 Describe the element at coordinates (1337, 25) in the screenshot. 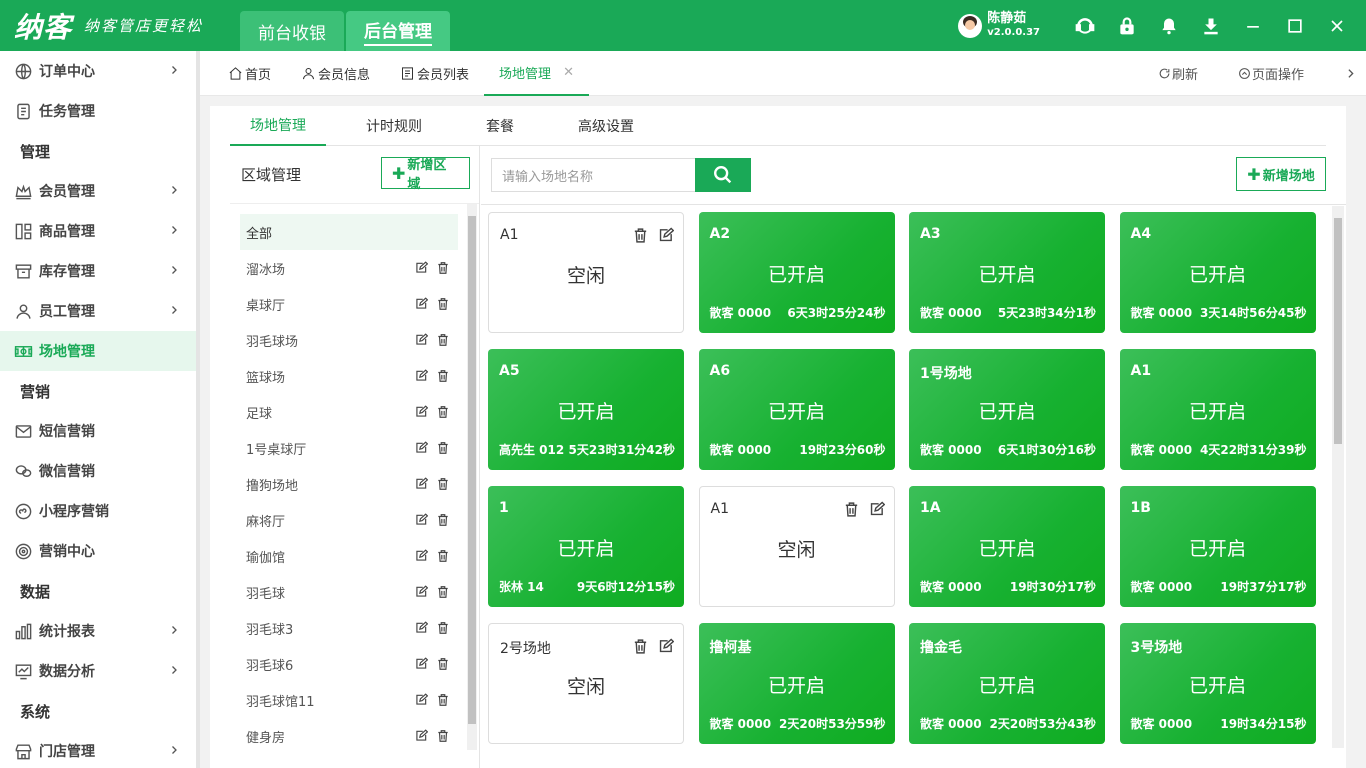

I see `close-icon` at that location.